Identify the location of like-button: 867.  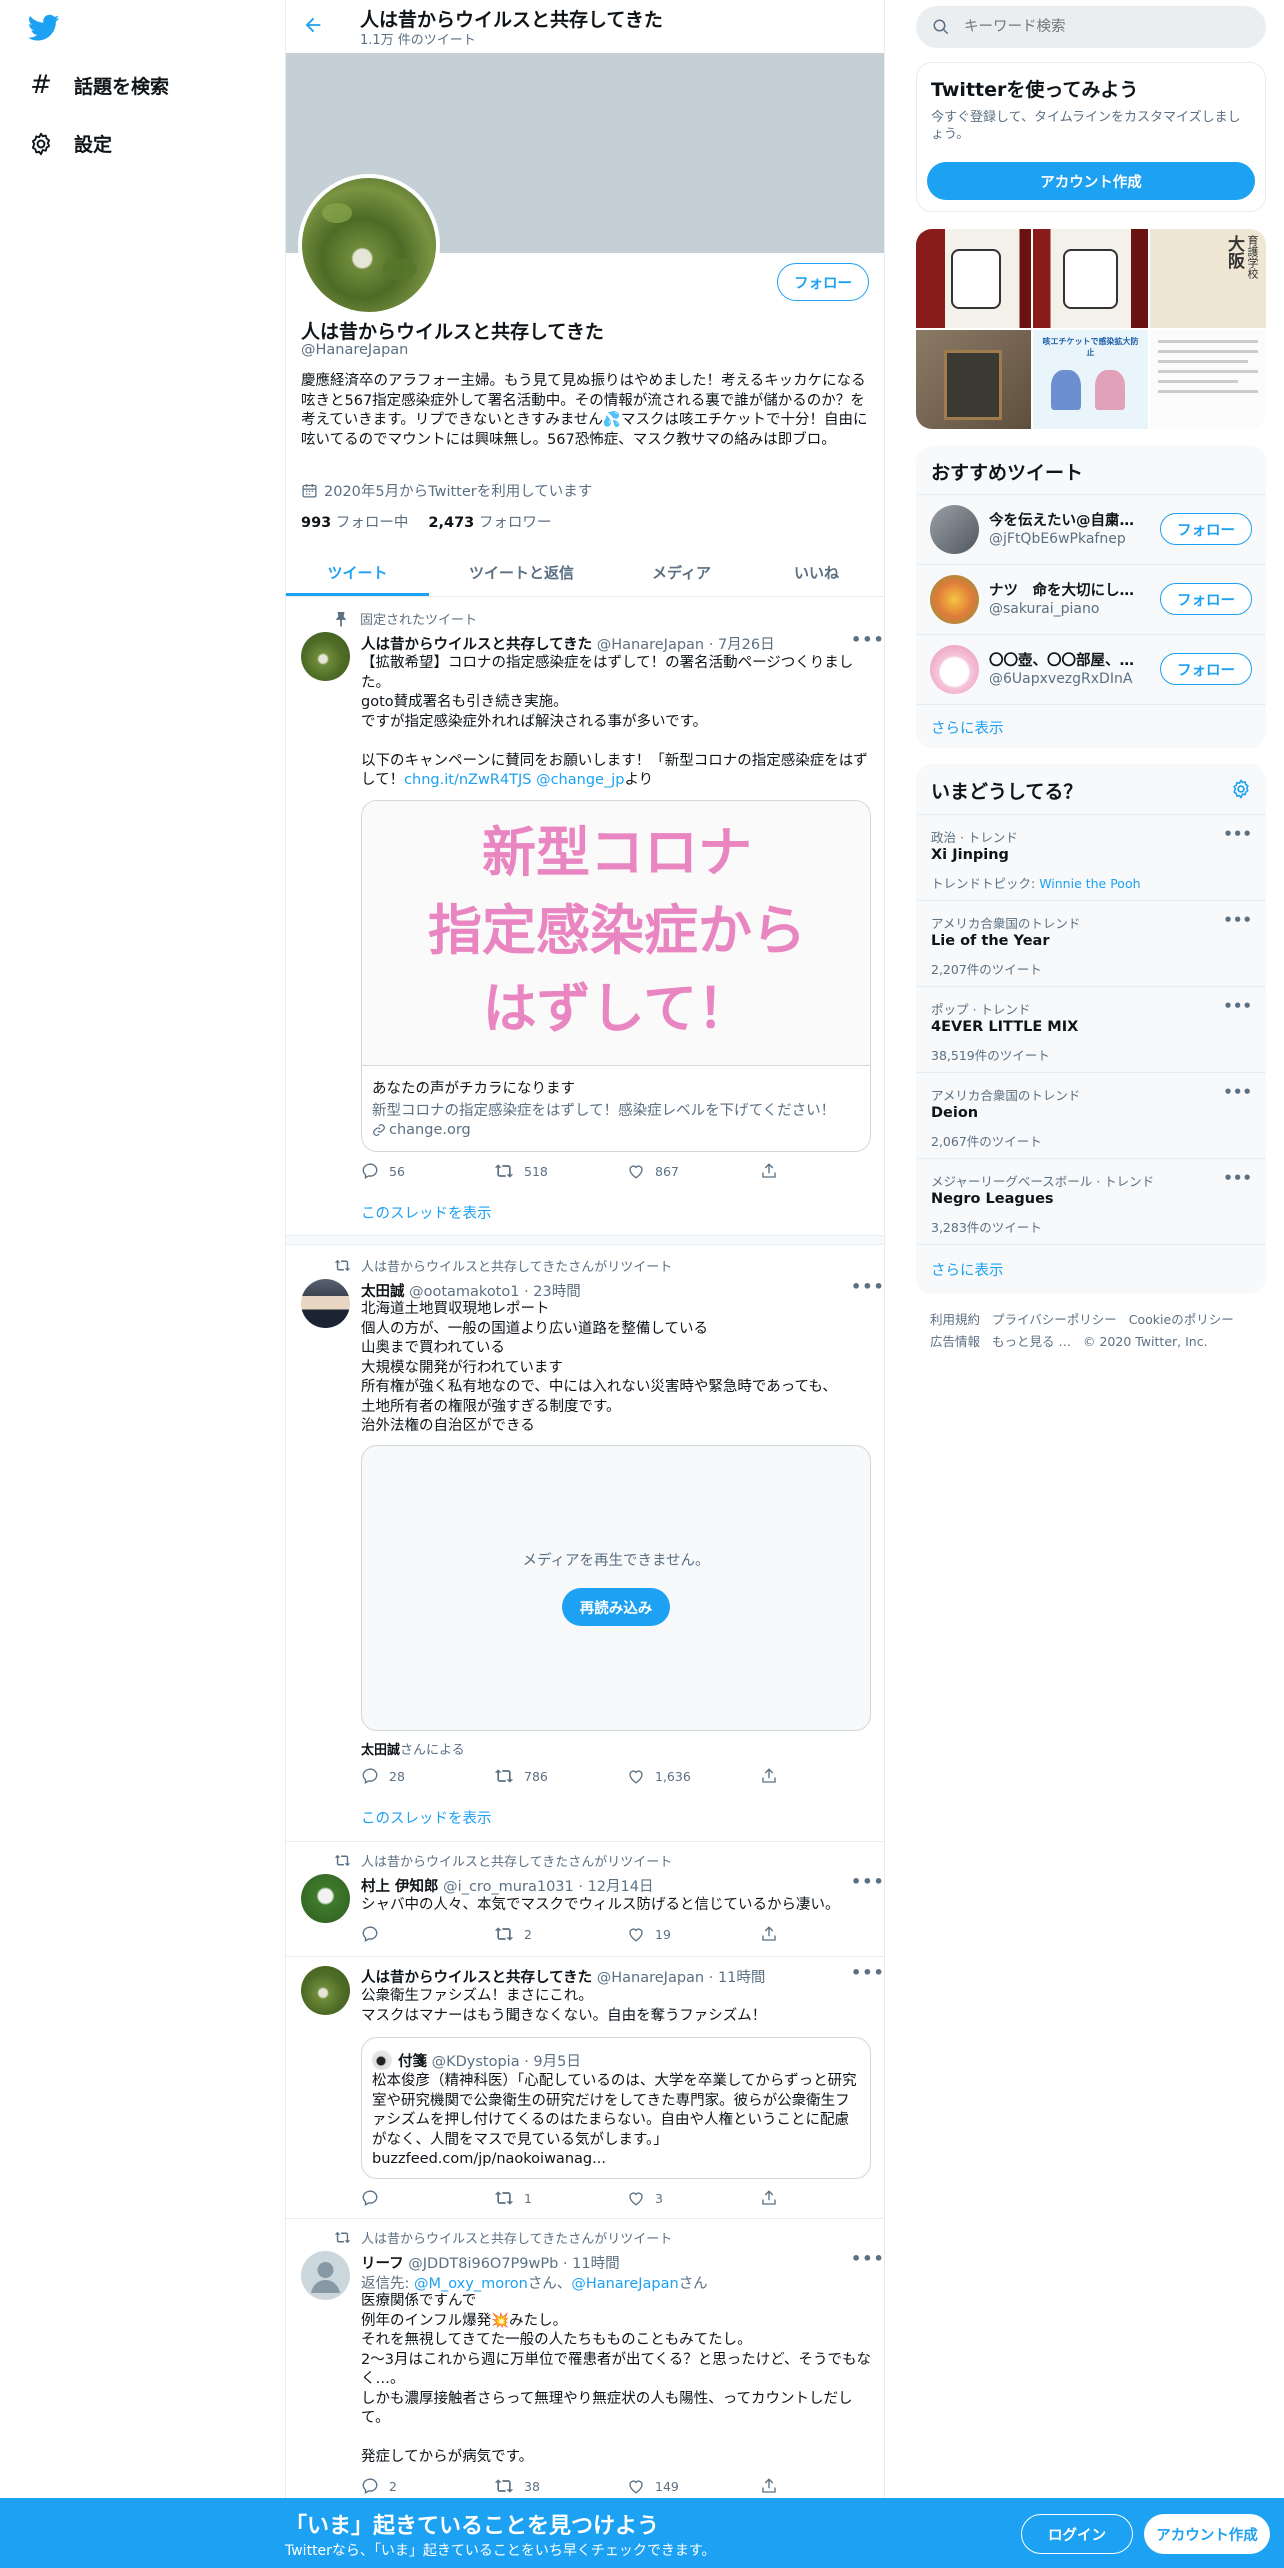
(693, 1171).